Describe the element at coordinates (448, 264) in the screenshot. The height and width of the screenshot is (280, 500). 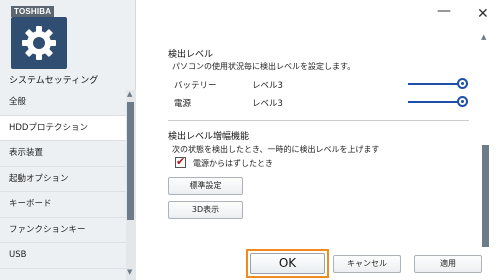
I see `apply-button: 適用` at that location.